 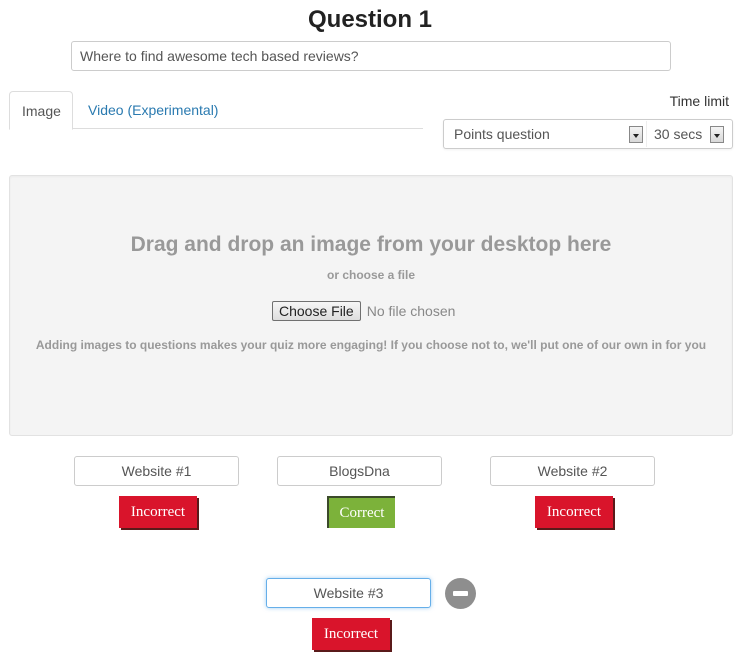 I want to click on file-status: No file chosen, so click(x=411, y=311).